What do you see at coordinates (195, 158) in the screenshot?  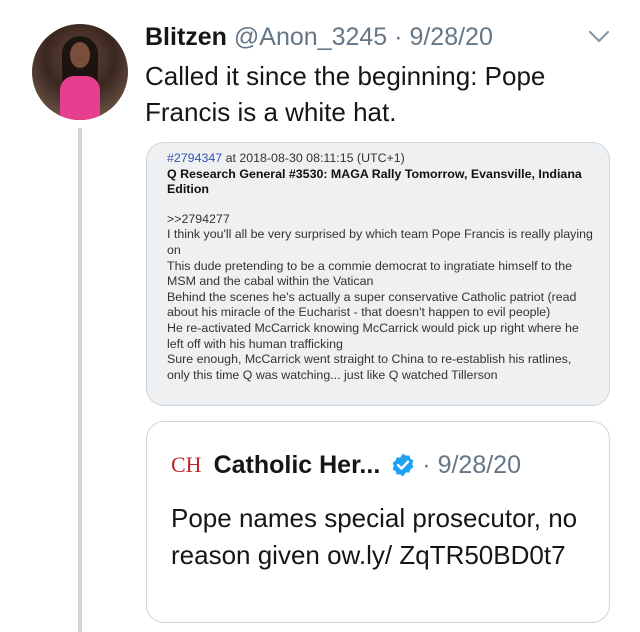 I see `post-id-link: #2794347` at bounding box center [195, 158].